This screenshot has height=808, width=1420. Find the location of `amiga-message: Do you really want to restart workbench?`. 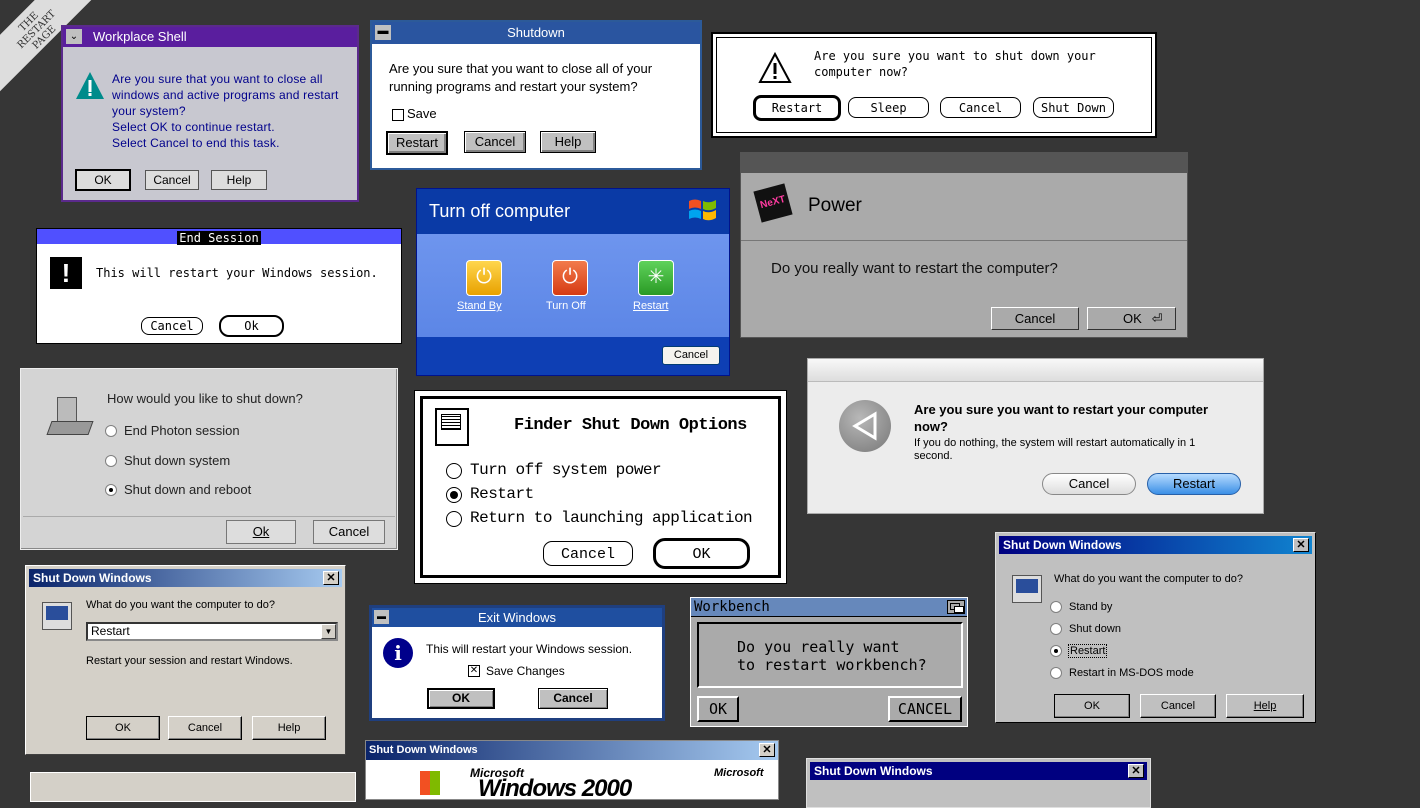

amiga-message: Do you really want to restart workbench? is located at coordinates (832, 656).